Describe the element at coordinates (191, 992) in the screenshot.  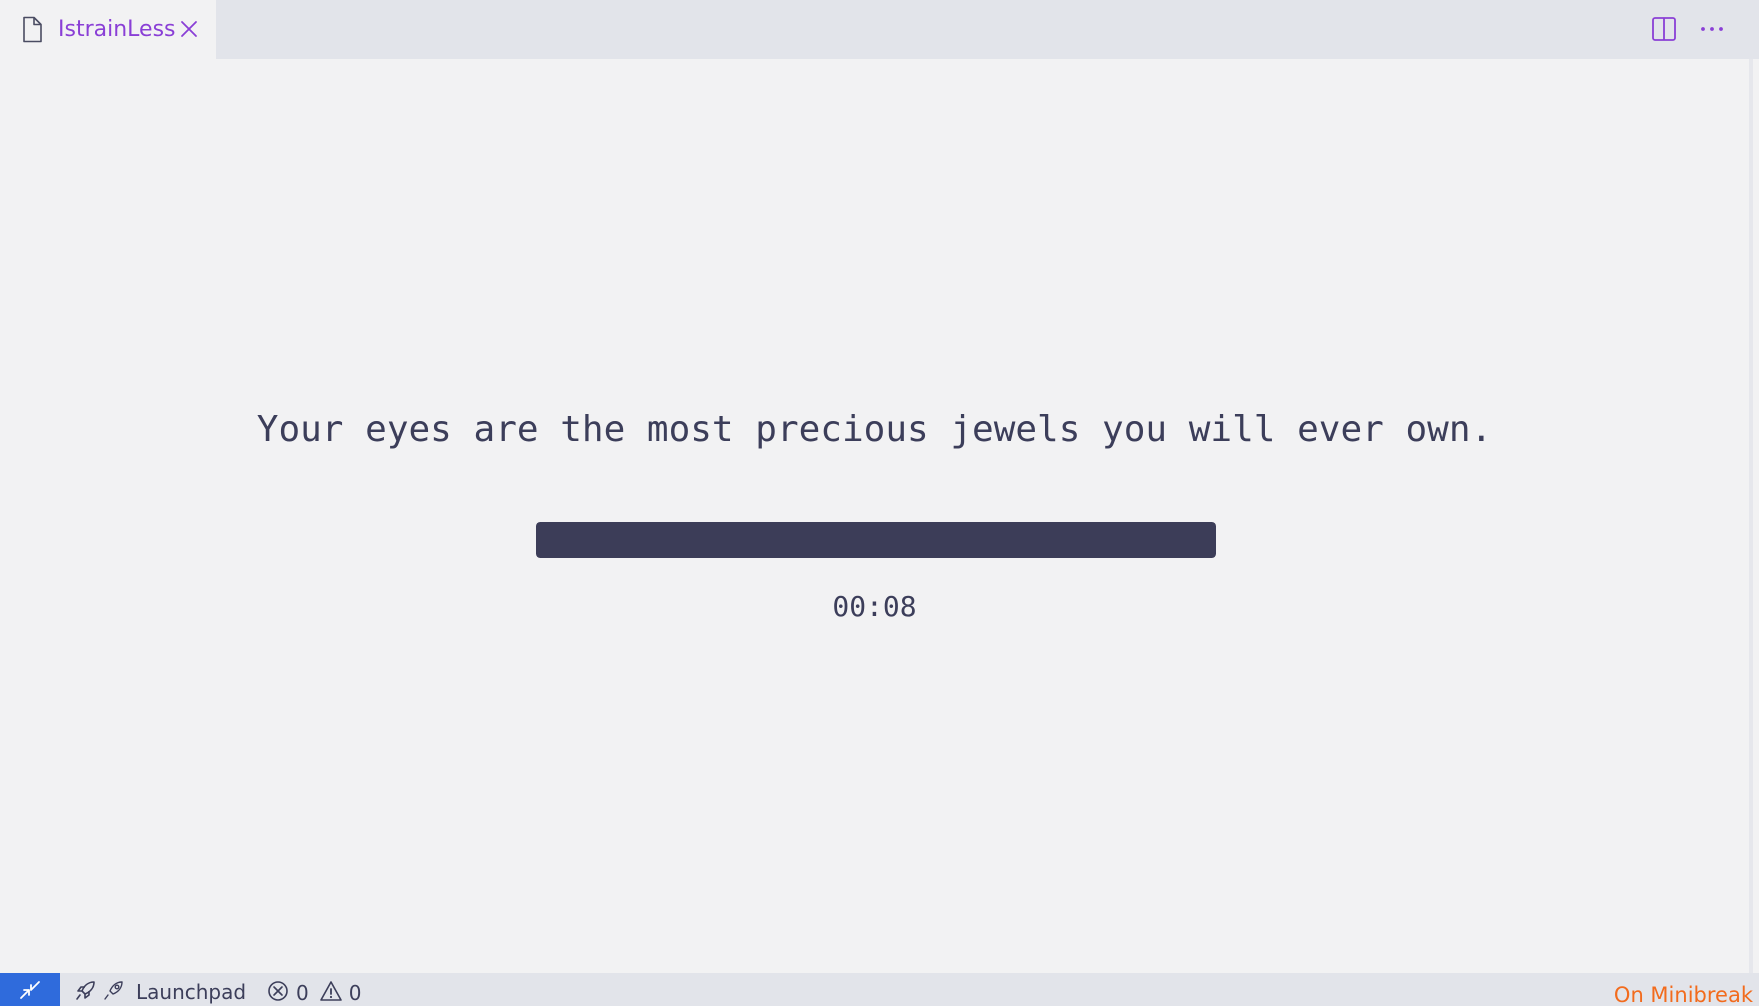
I see `launchpad-label: Launchpad` at that location.